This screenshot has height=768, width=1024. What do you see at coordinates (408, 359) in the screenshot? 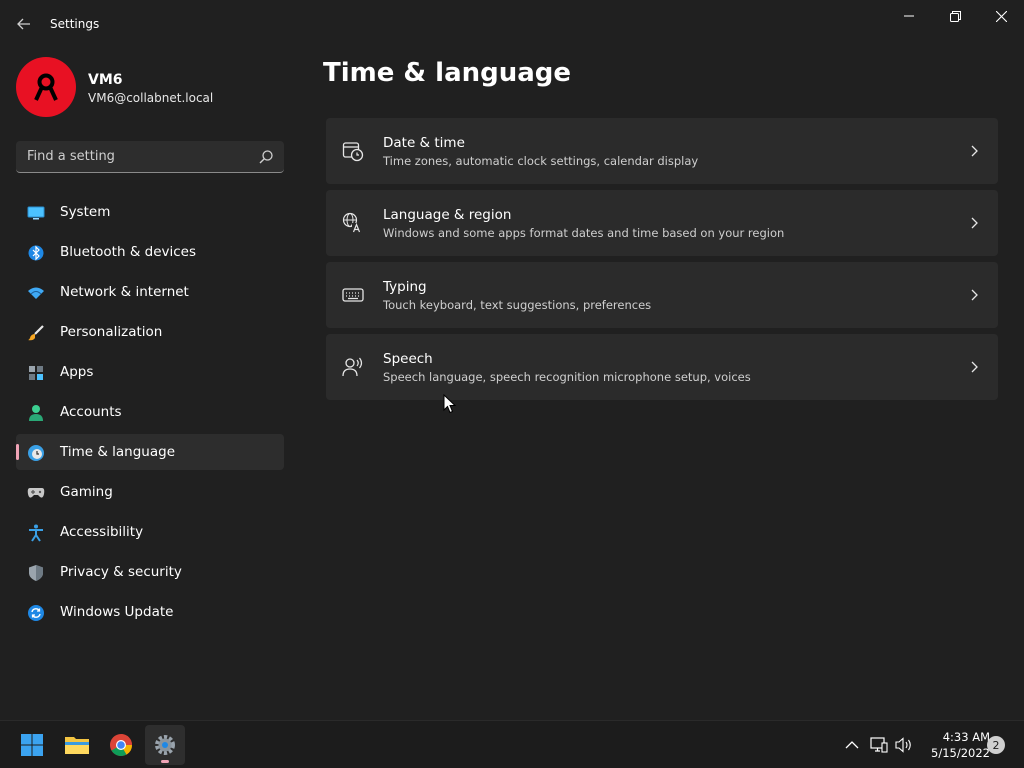
I see `card-title: Speech` at bounding box center [408, 359].